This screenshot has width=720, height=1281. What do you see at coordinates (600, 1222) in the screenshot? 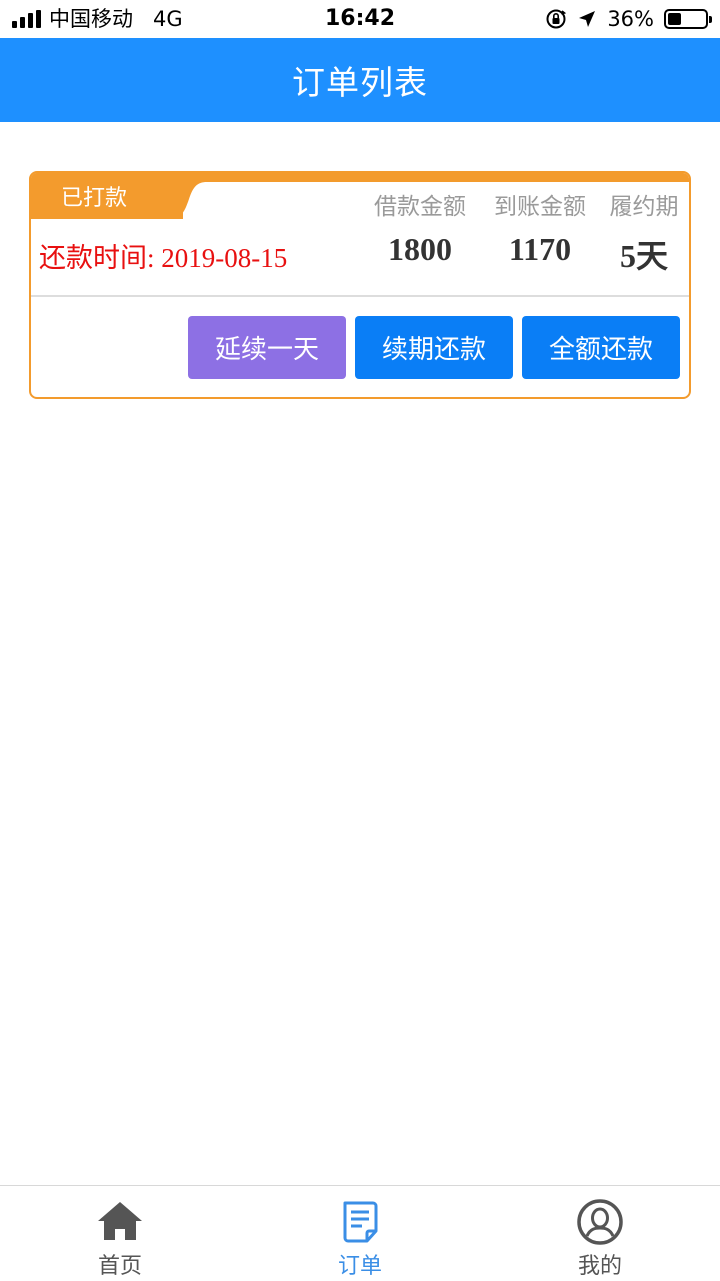
I see `user-profile-icon` at bounding box center [600, 1222].